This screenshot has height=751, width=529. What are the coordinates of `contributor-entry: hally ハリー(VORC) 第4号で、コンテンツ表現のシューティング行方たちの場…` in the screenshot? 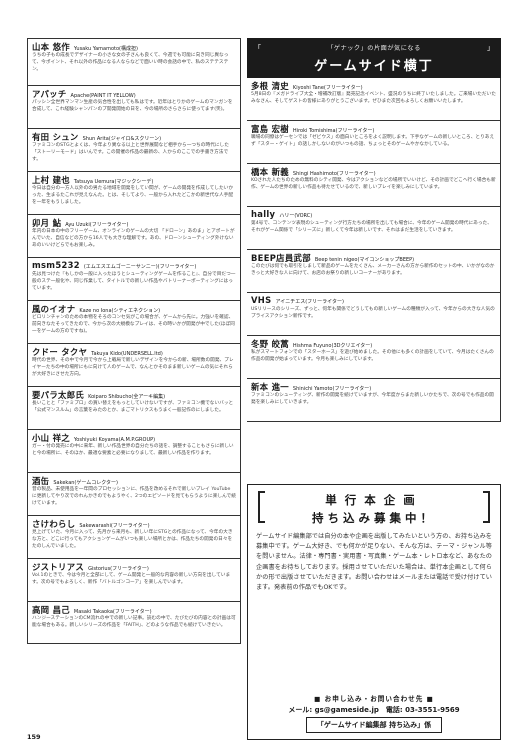 It's located at (374, 228).